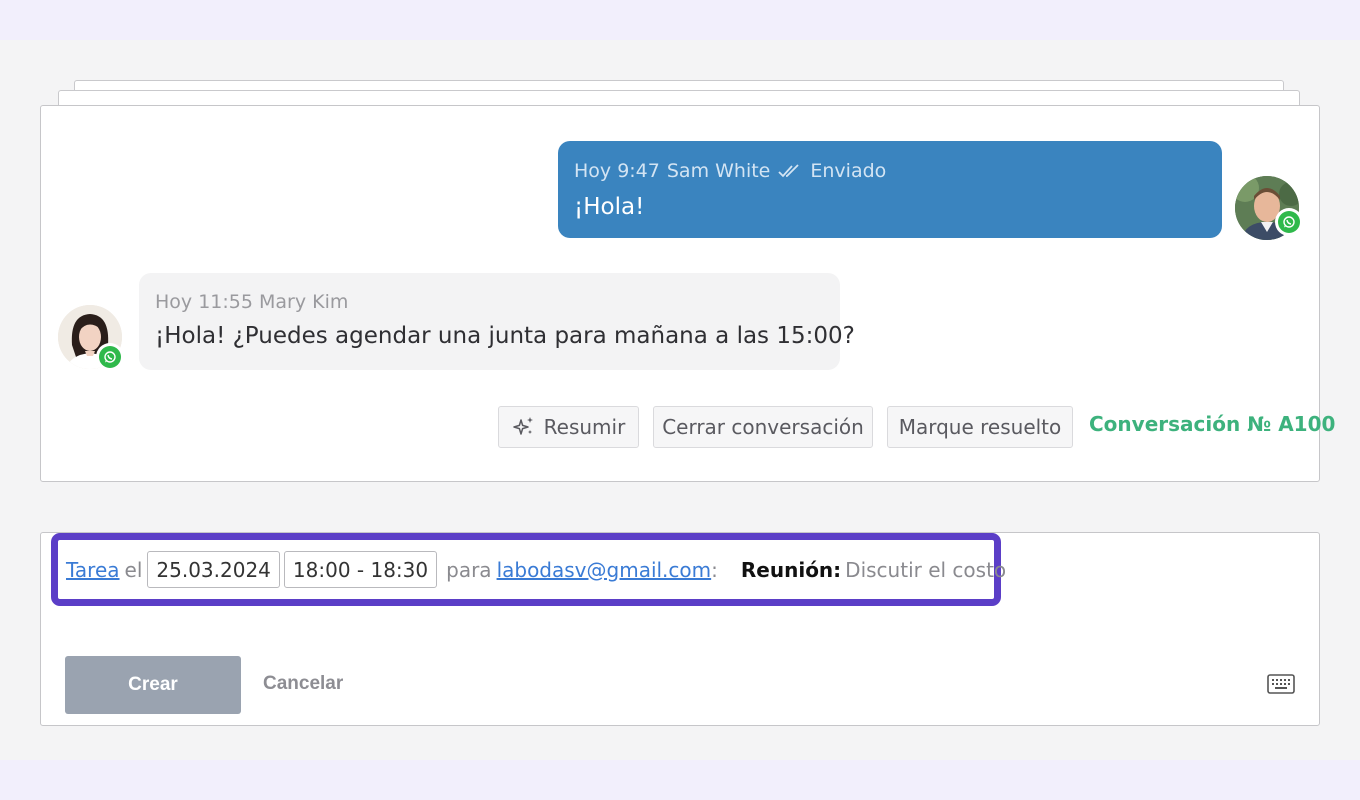 Image resolution: width=1360 pixels, height=800 pixels. I want to click on bottom-band, so click(680, 780).